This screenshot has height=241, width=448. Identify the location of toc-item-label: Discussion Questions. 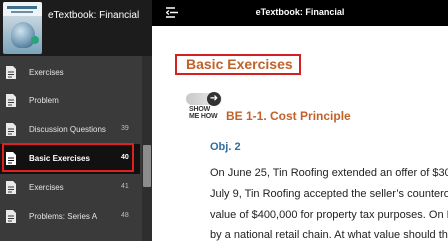
(67, 129).